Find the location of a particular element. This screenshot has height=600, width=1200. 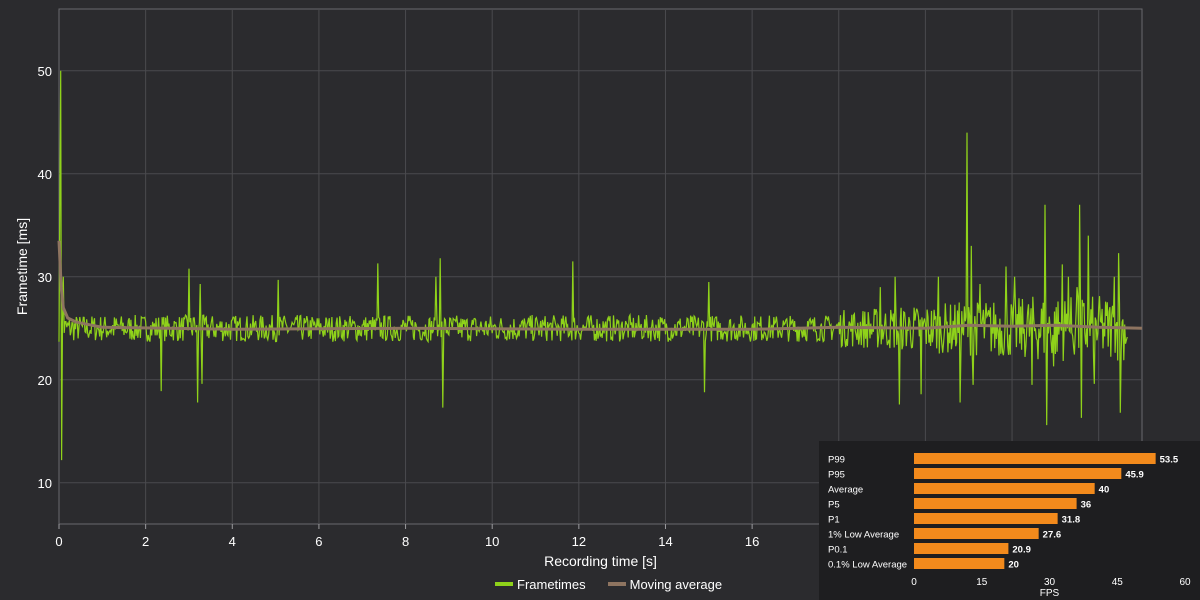

legend-label-moving-average: Moving average is located at coordinates (676, 584).